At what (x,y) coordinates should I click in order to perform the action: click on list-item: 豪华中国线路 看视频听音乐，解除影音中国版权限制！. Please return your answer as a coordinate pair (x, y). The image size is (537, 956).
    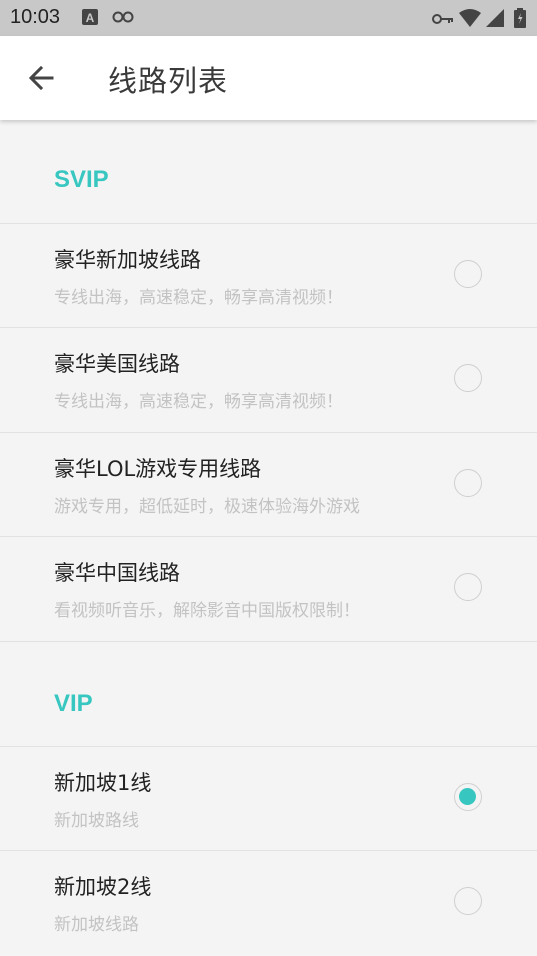
    Looking at the image, I should click on (268, 588).